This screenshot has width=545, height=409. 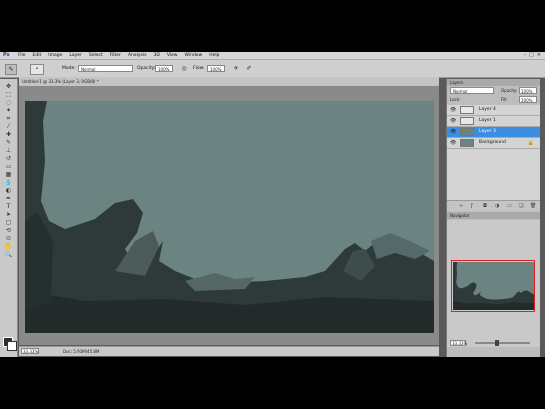 I want to click on menu-edit: Edit, so click(x=37, y=55).